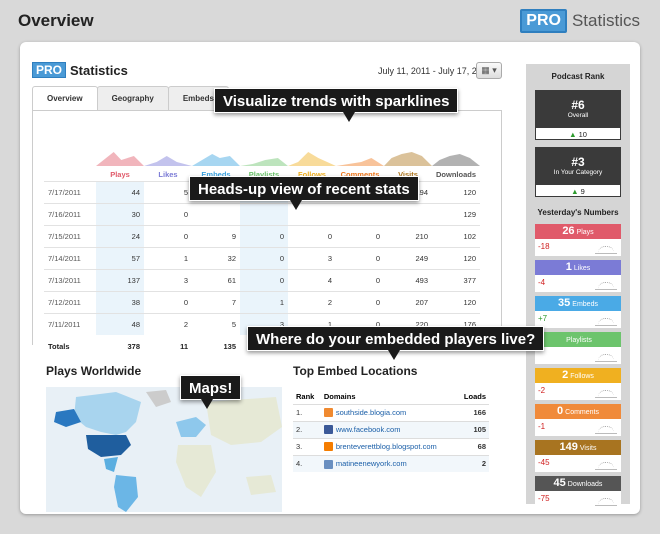  Describe the element at coordinates (605, 20) in the screenshot. I see `brand-text: Statistics` at that location.